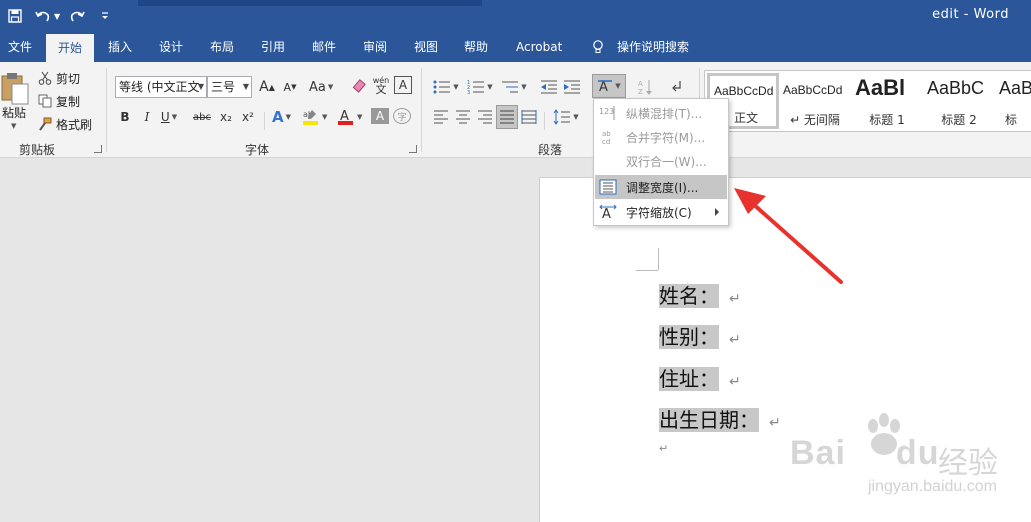 Image resolution: width=1031 pixels, height=522 pixels. What do you see at coordinates (15, 100) in the screenshot?
I see `paste-button` at bounding box center [15, 100].